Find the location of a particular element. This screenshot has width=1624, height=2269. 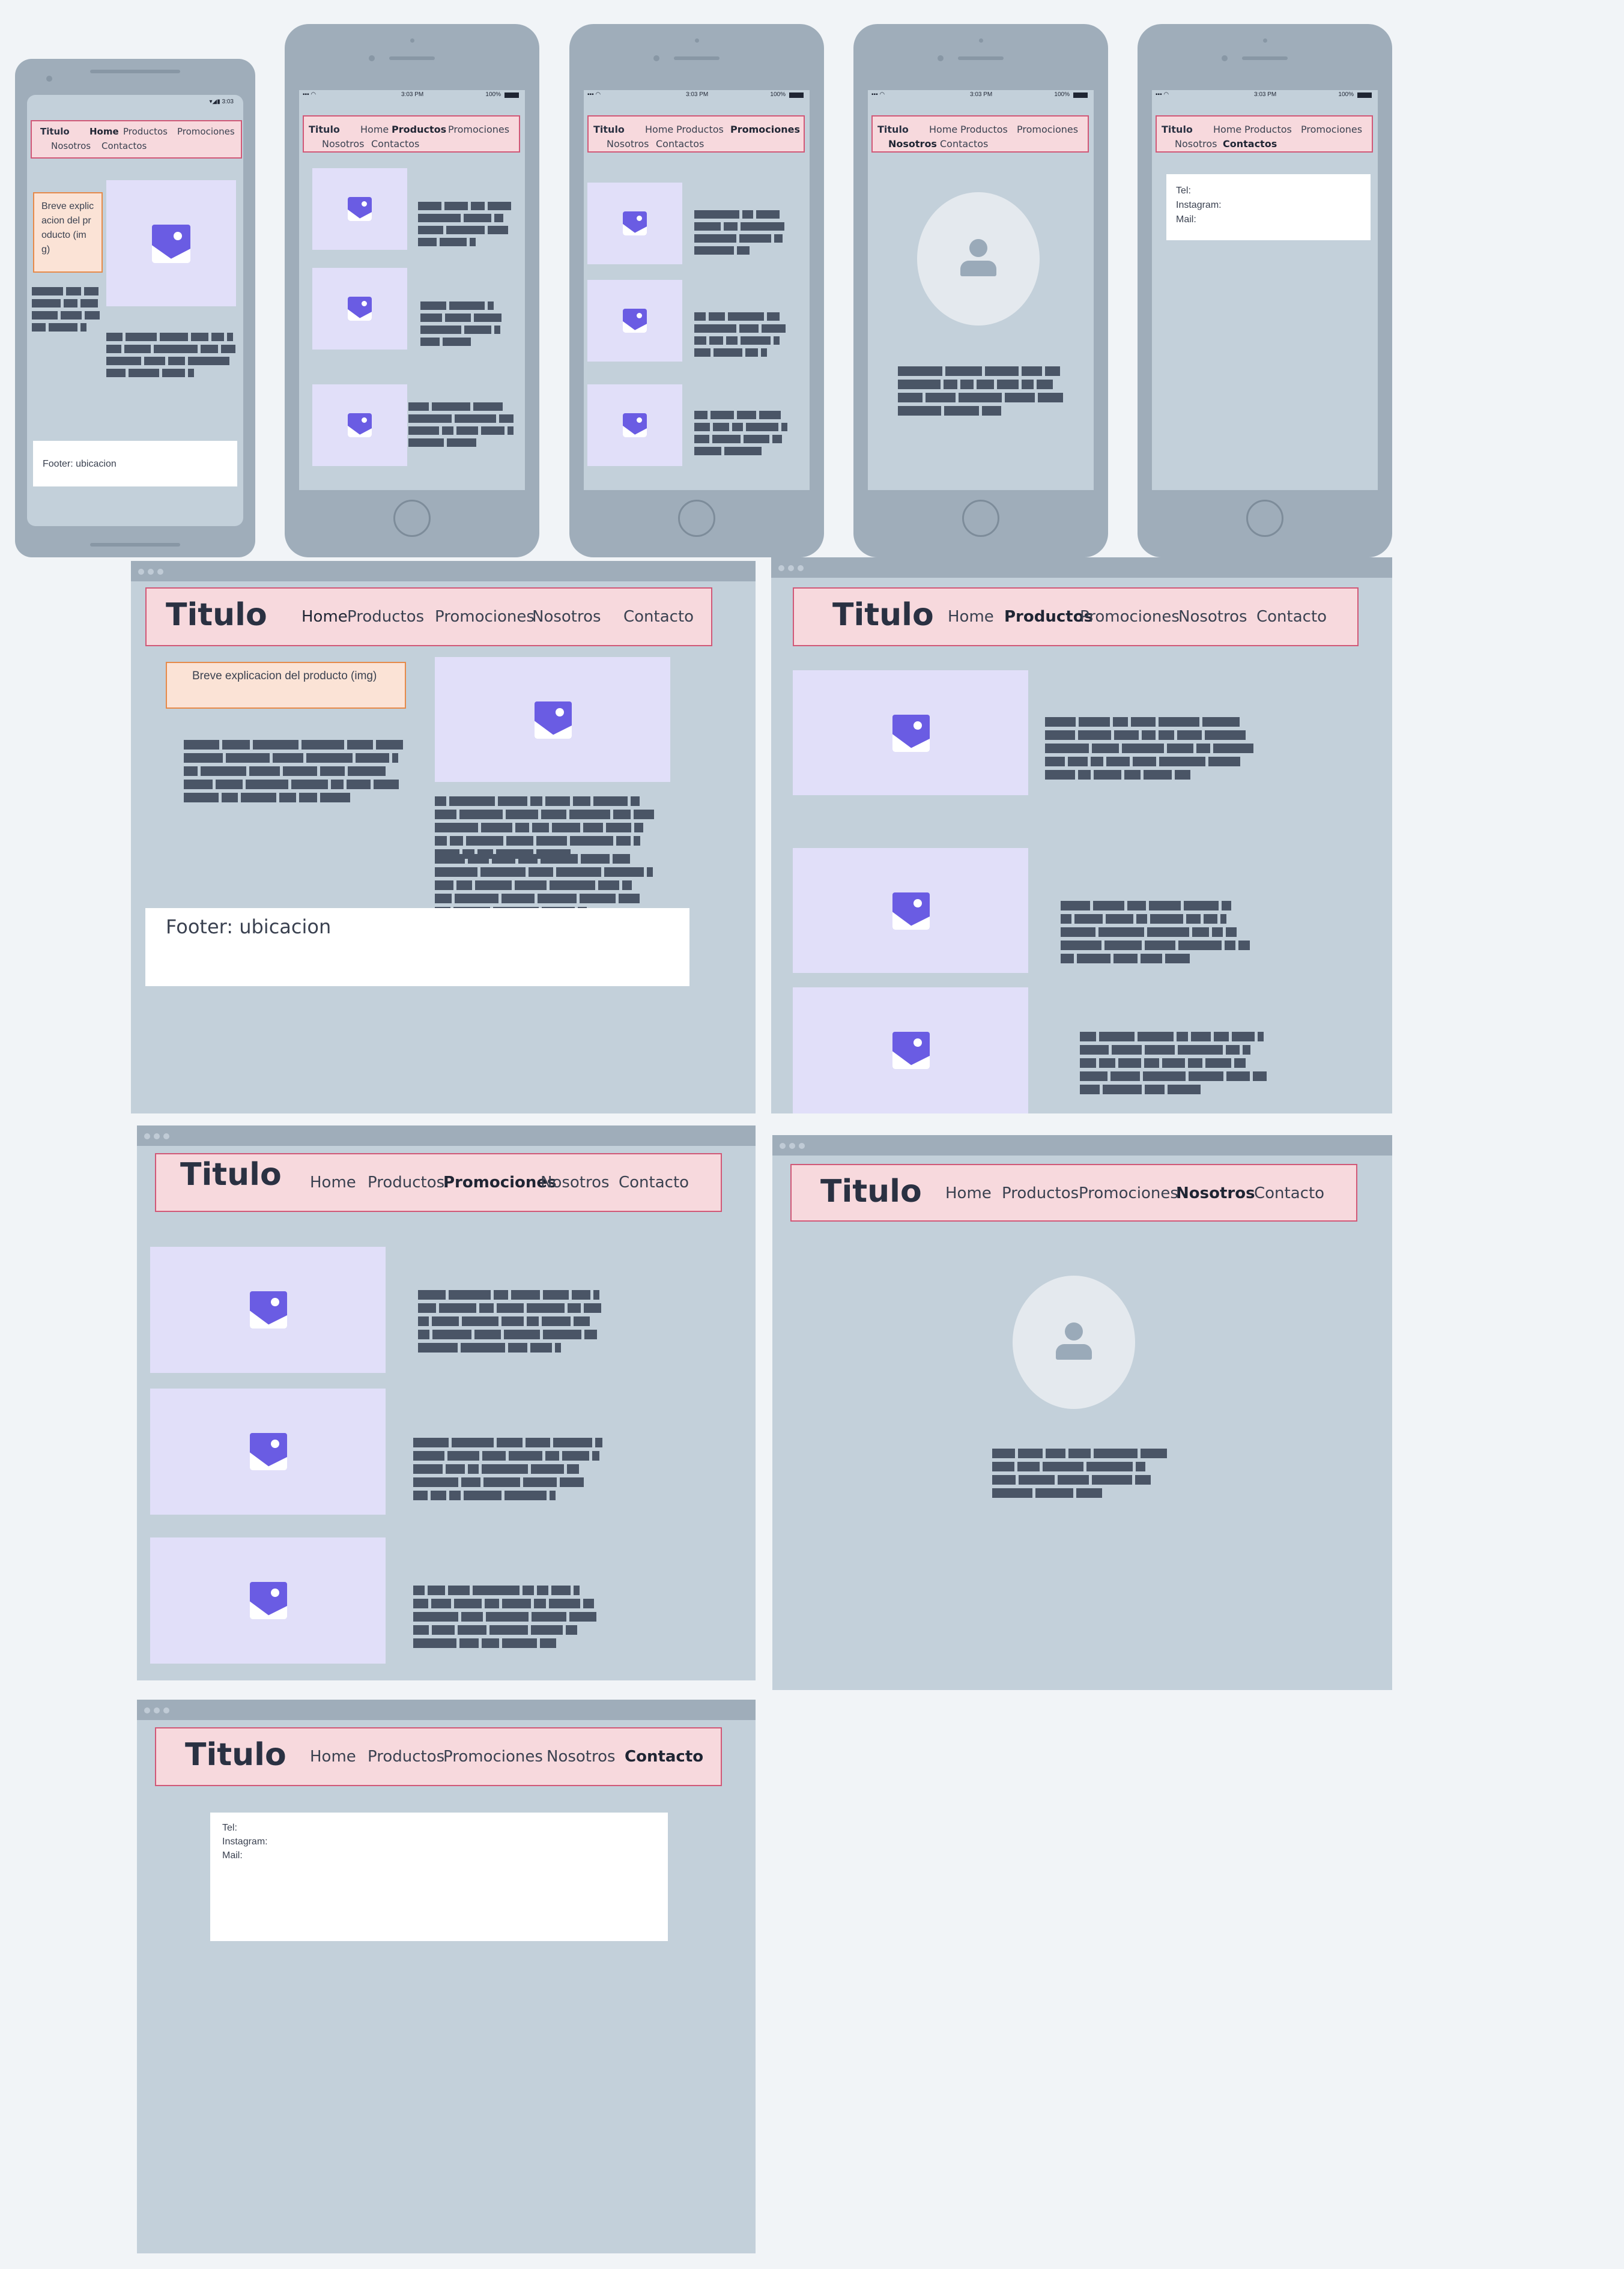

product-note: Breve explicacion del producto (img) is located at coordinates (286, 685).